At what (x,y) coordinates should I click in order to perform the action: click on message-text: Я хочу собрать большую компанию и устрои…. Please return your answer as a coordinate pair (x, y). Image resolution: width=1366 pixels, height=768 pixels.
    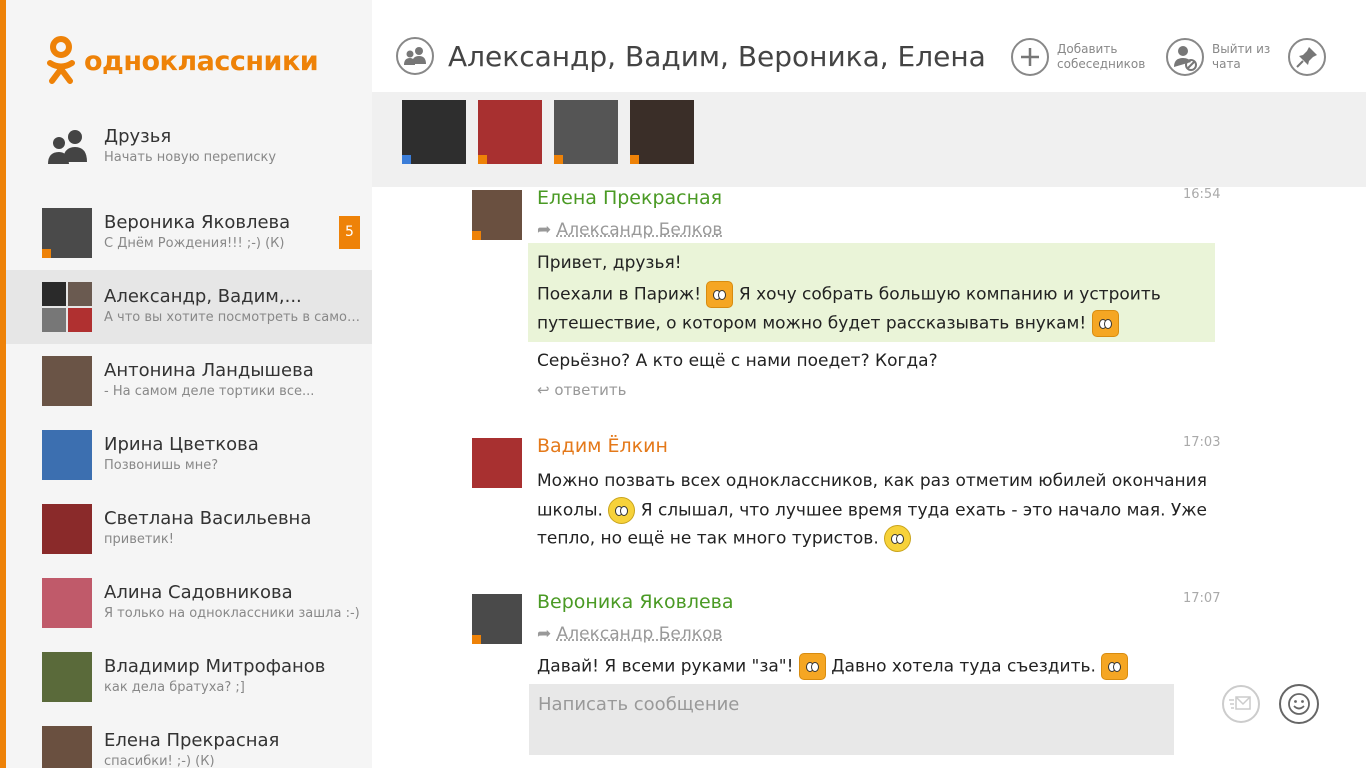
    Looking at the image, I should click on (949, 294).